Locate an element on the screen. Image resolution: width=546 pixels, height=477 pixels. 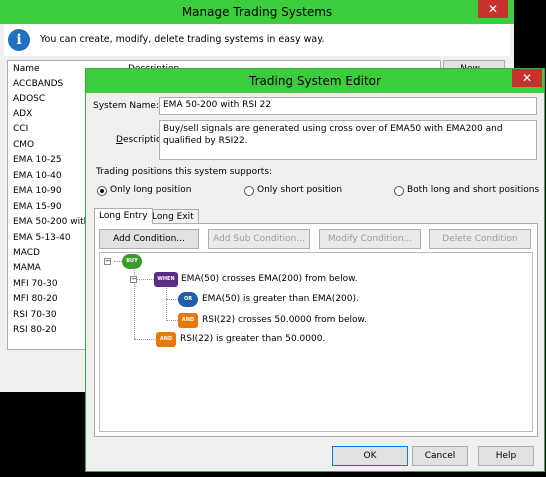
editor-title: Trading System Editor is located at coordinates (315, 81).